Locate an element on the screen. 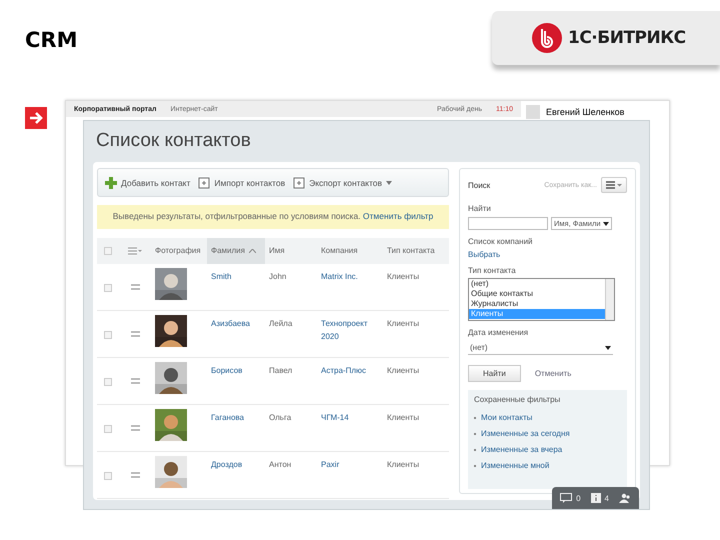 This screenshot has width=720, height=540. column-header: Имя is located at coordinates (291, 251).